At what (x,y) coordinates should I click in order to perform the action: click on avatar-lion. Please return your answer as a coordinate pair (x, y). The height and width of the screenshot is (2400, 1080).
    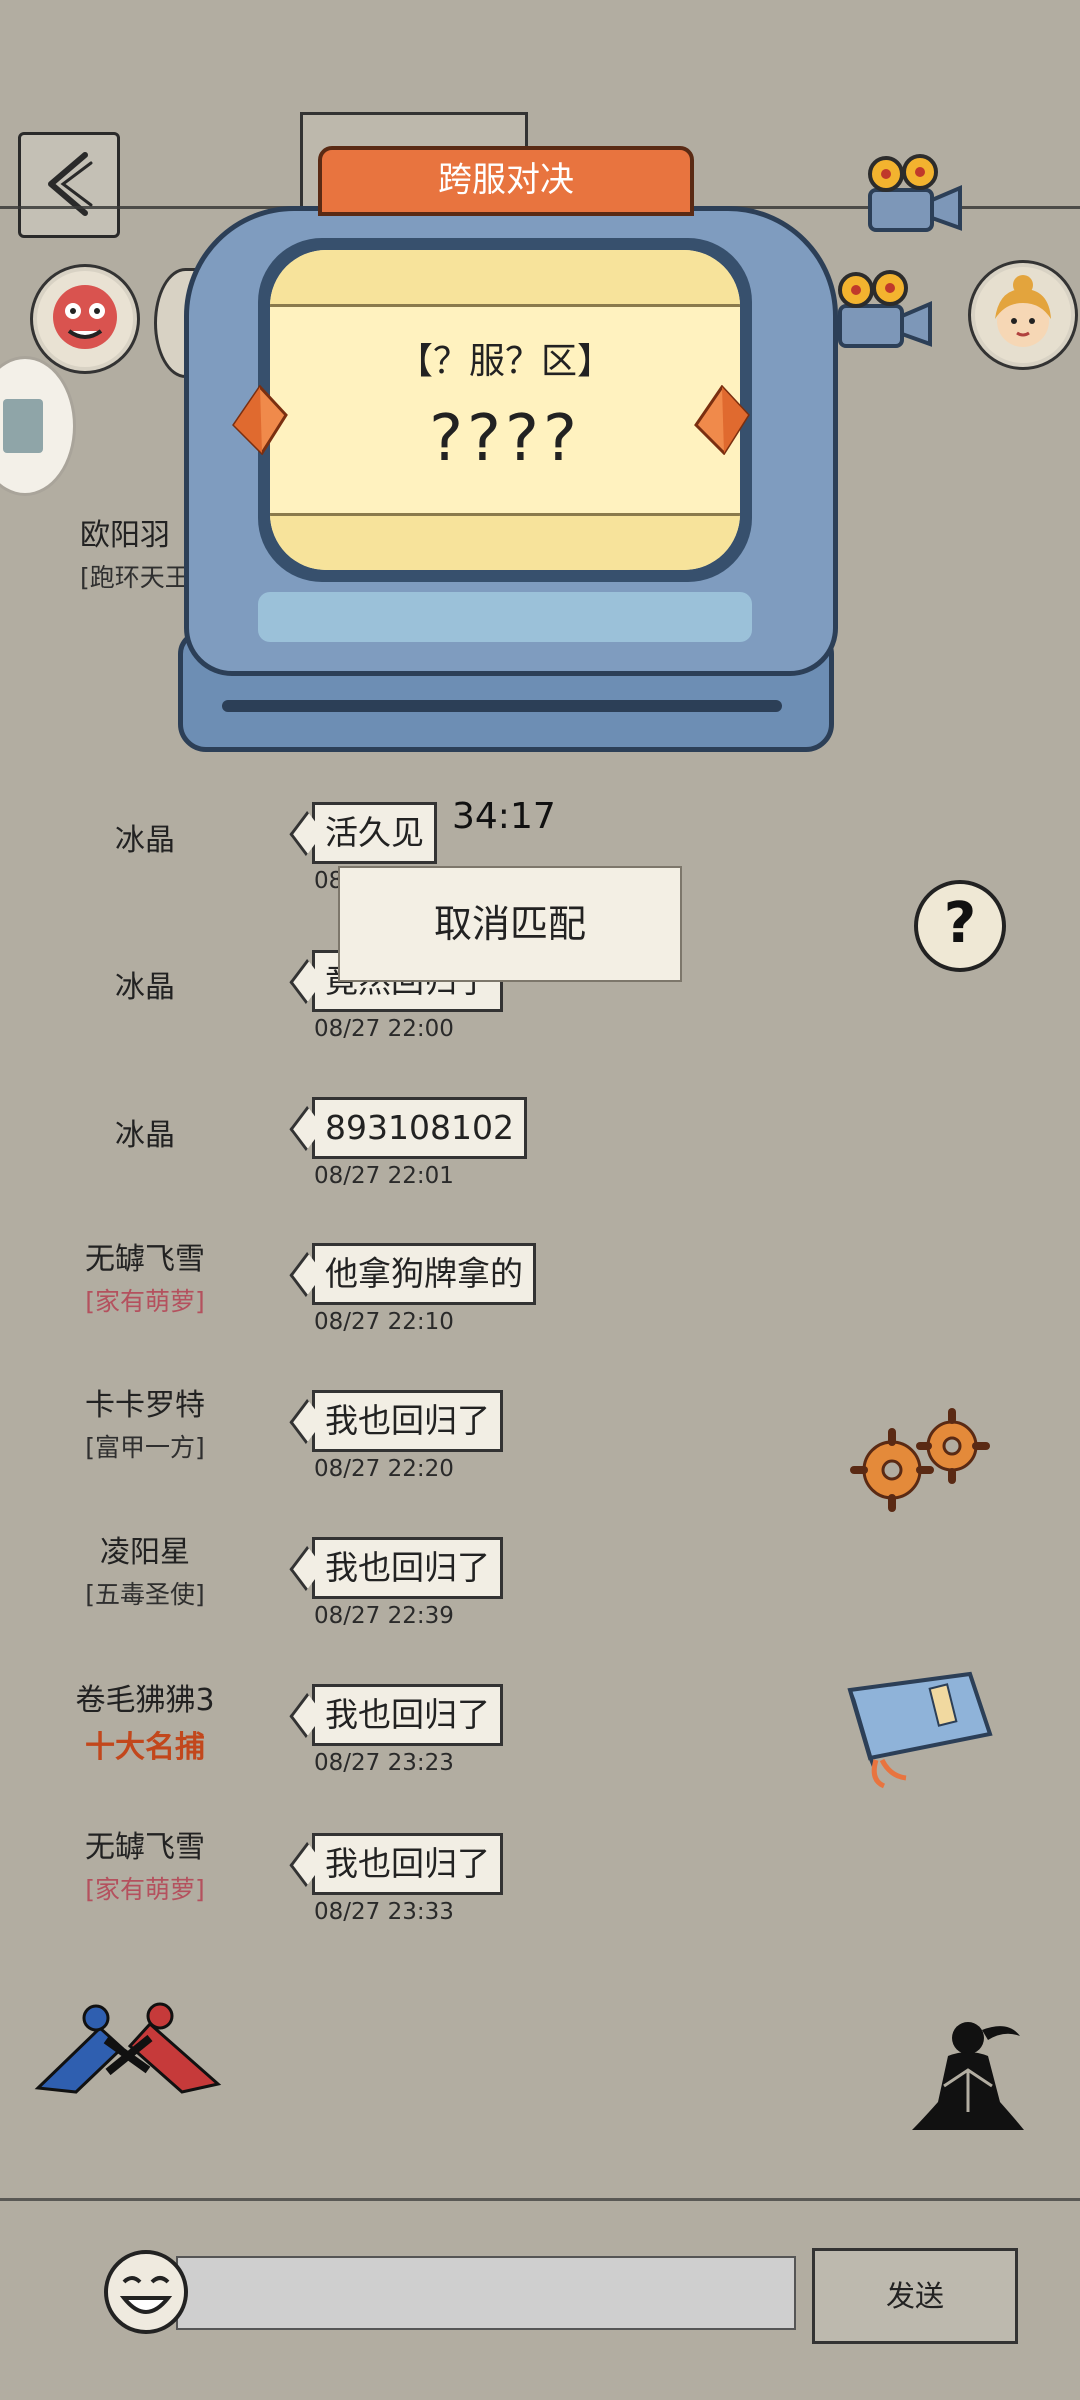
    Looking at the image, I should click on (85, 319).